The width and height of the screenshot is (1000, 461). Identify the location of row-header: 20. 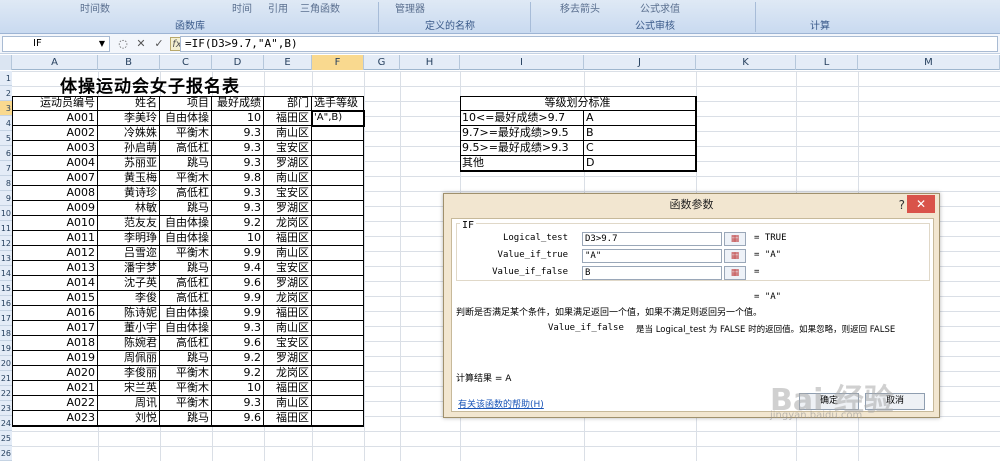
(6, 363).